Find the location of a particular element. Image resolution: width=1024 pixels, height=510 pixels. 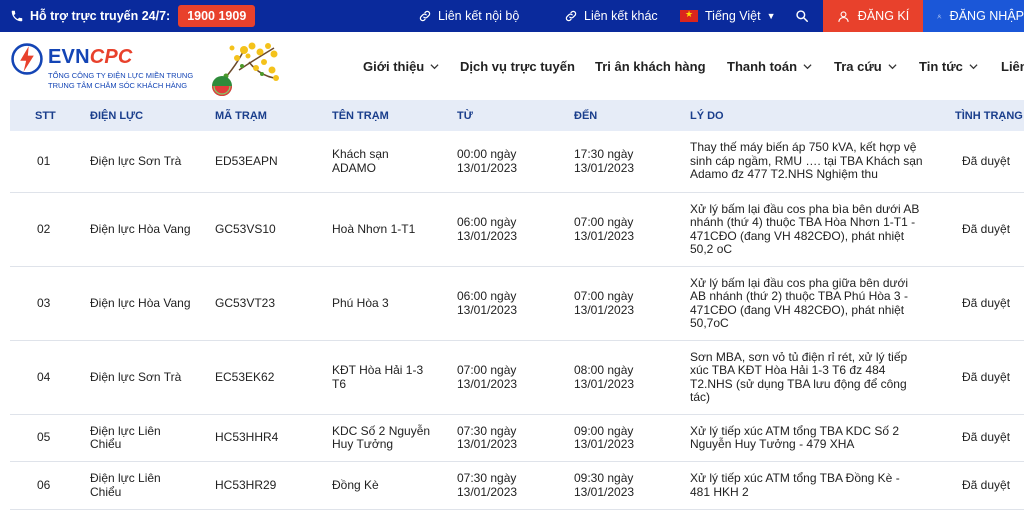

vietnam-flag-icon is located at coordinates (689, 15).